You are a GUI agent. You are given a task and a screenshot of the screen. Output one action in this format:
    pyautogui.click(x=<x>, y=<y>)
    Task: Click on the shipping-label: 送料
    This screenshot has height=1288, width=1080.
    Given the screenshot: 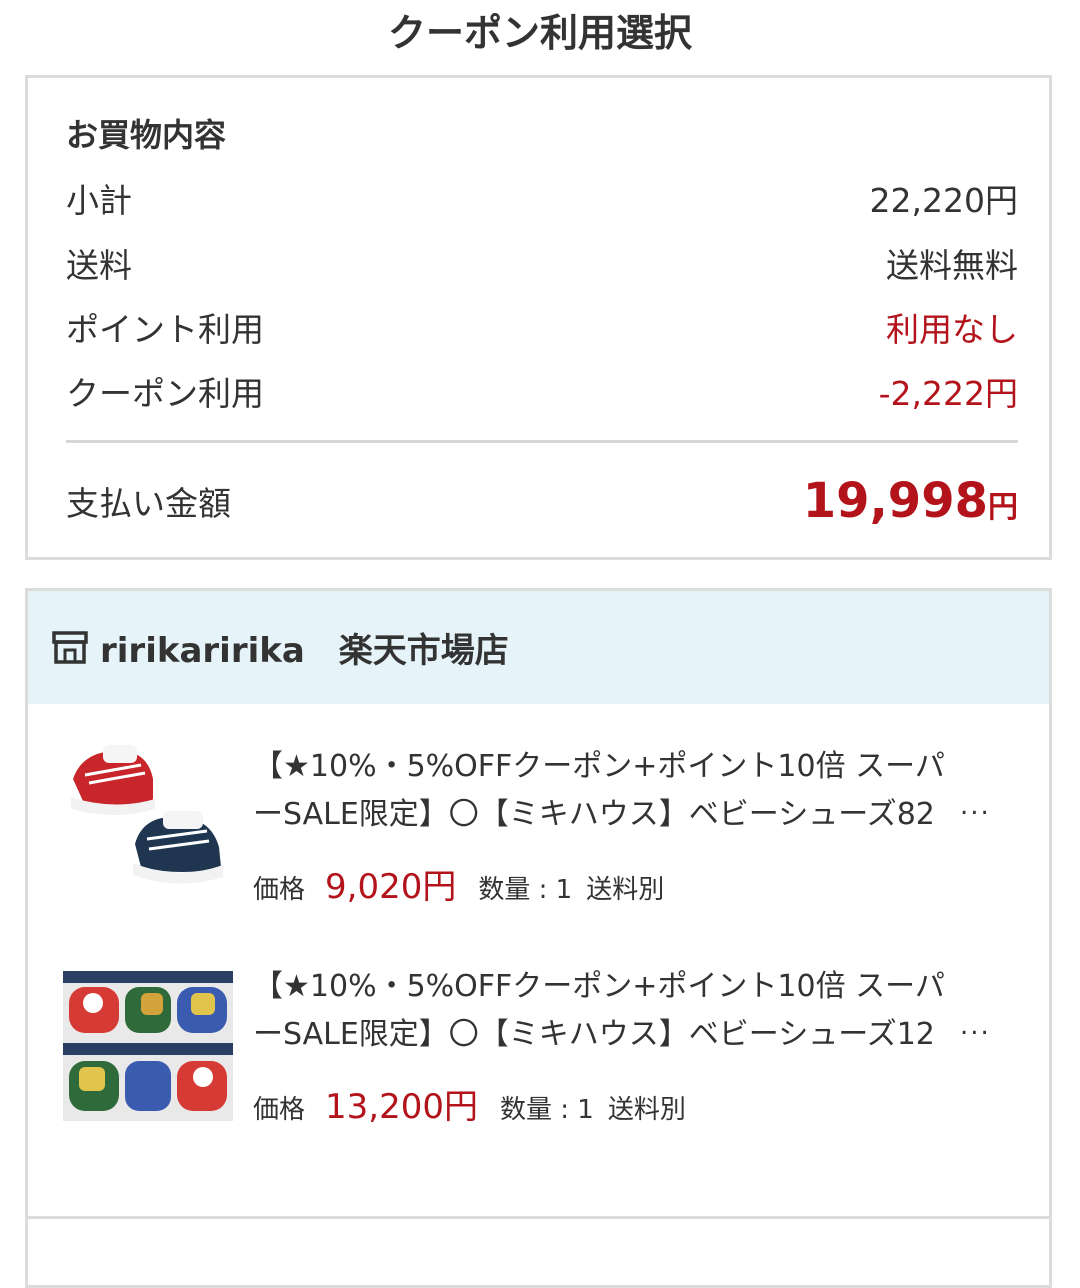 What is the action you would take?
    pyautogui.click(x=99, y=265)
    